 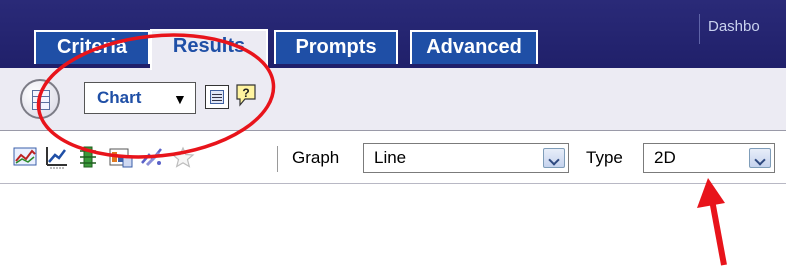 I want to click on view-type-value: Chart, so click(x=119, y=97).